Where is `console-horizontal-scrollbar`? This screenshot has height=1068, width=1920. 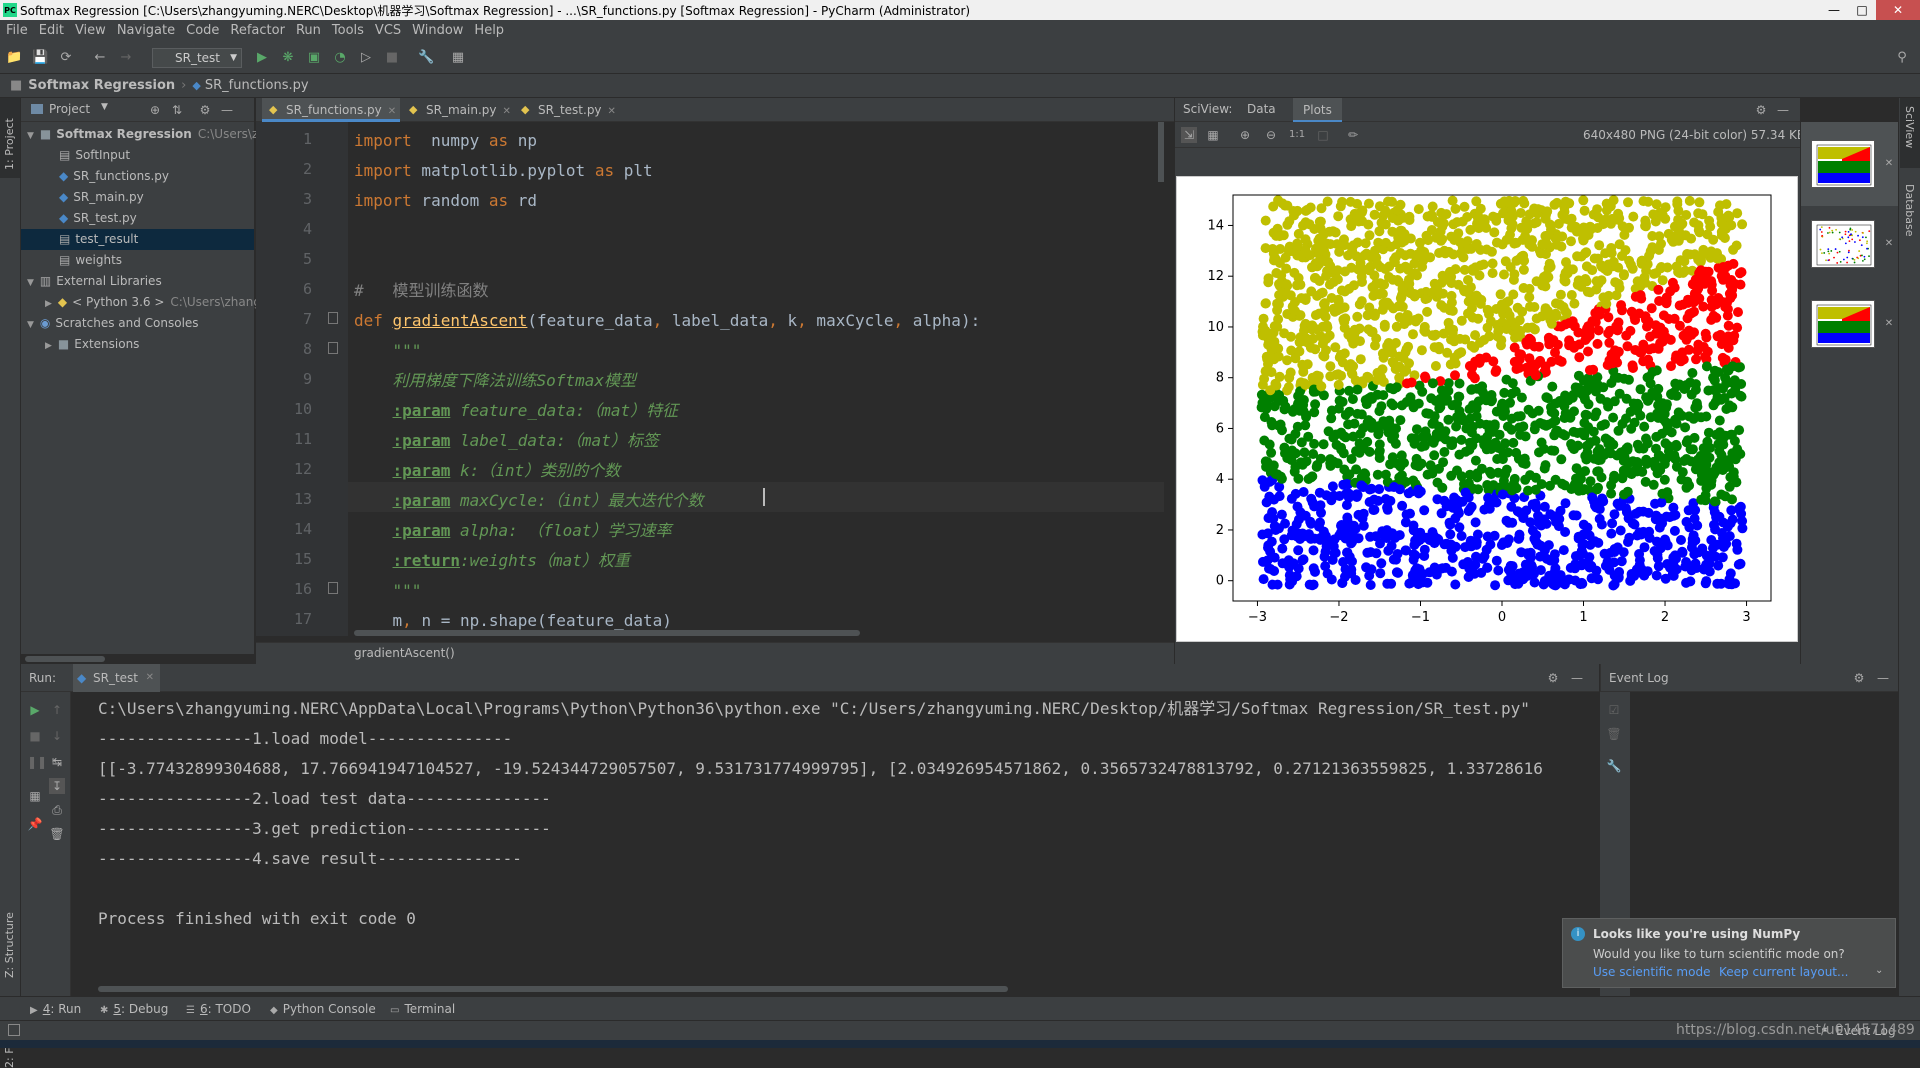
console-horizontal-scrollbar is located at coordinates (553, 989).